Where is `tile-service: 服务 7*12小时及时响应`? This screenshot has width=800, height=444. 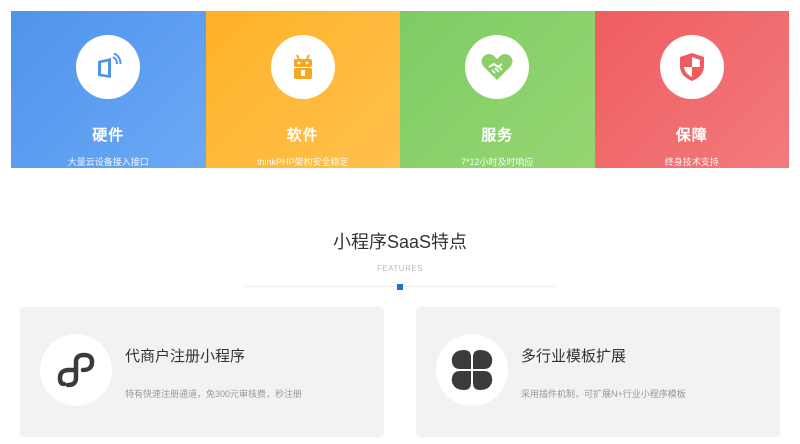 tile-service: 服务 7*12小时及时响应 is located at coordinates (497, 89).